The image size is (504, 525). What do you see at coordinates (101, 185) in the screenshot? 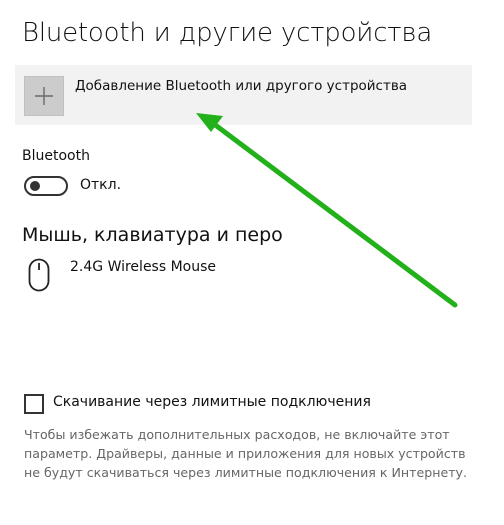
I see `bluetooth-toggle-state: Откл.` at bounding box center [101, 185].